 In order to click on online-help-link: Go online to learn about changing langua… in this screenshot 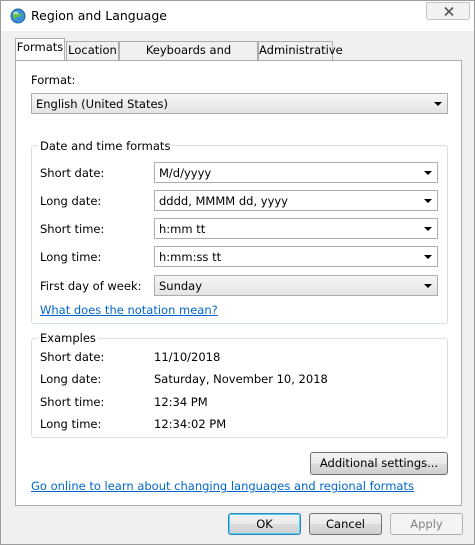, I will do `click(222, 486)`.